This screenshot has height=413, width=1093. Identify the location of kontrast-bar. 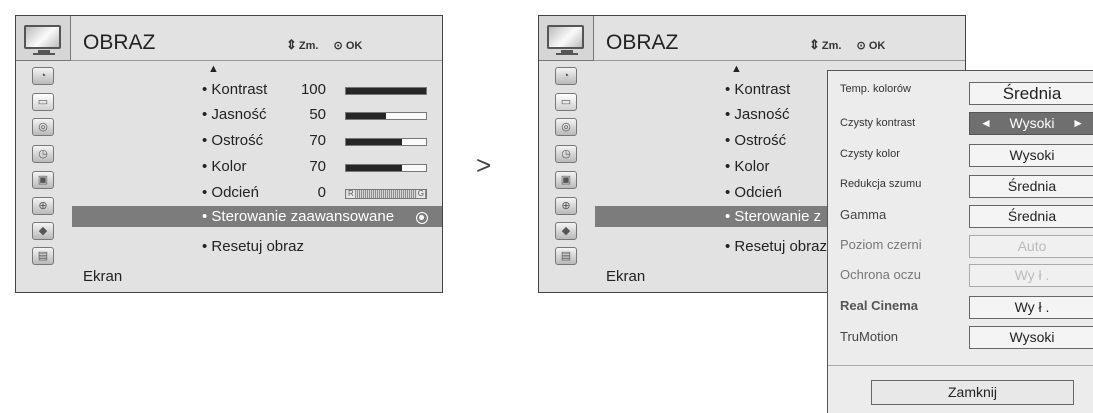
(386, 91).